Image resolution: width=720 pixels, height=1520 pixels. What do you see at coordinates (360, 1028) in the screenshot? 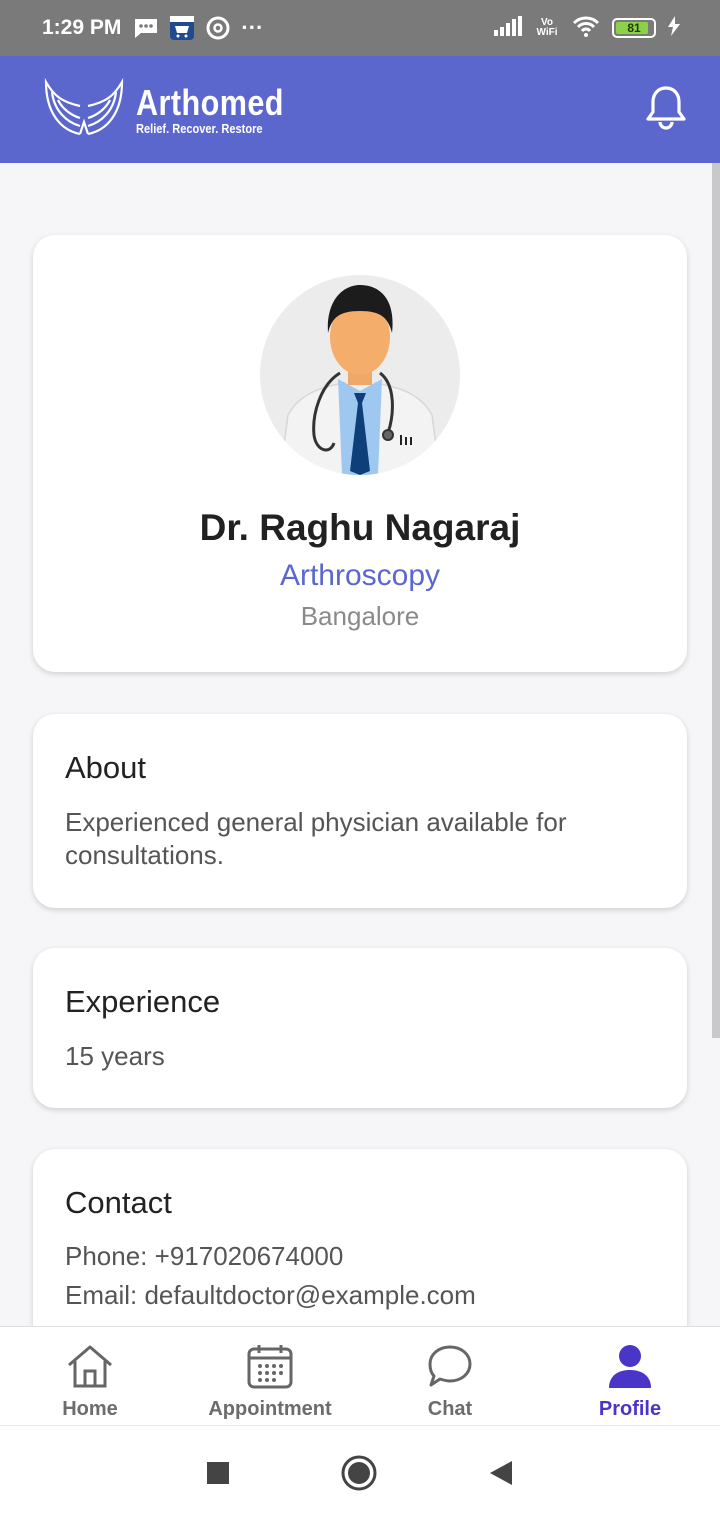
I see `experience-card: Experience 15 years` at bounding box center [360, 1028].